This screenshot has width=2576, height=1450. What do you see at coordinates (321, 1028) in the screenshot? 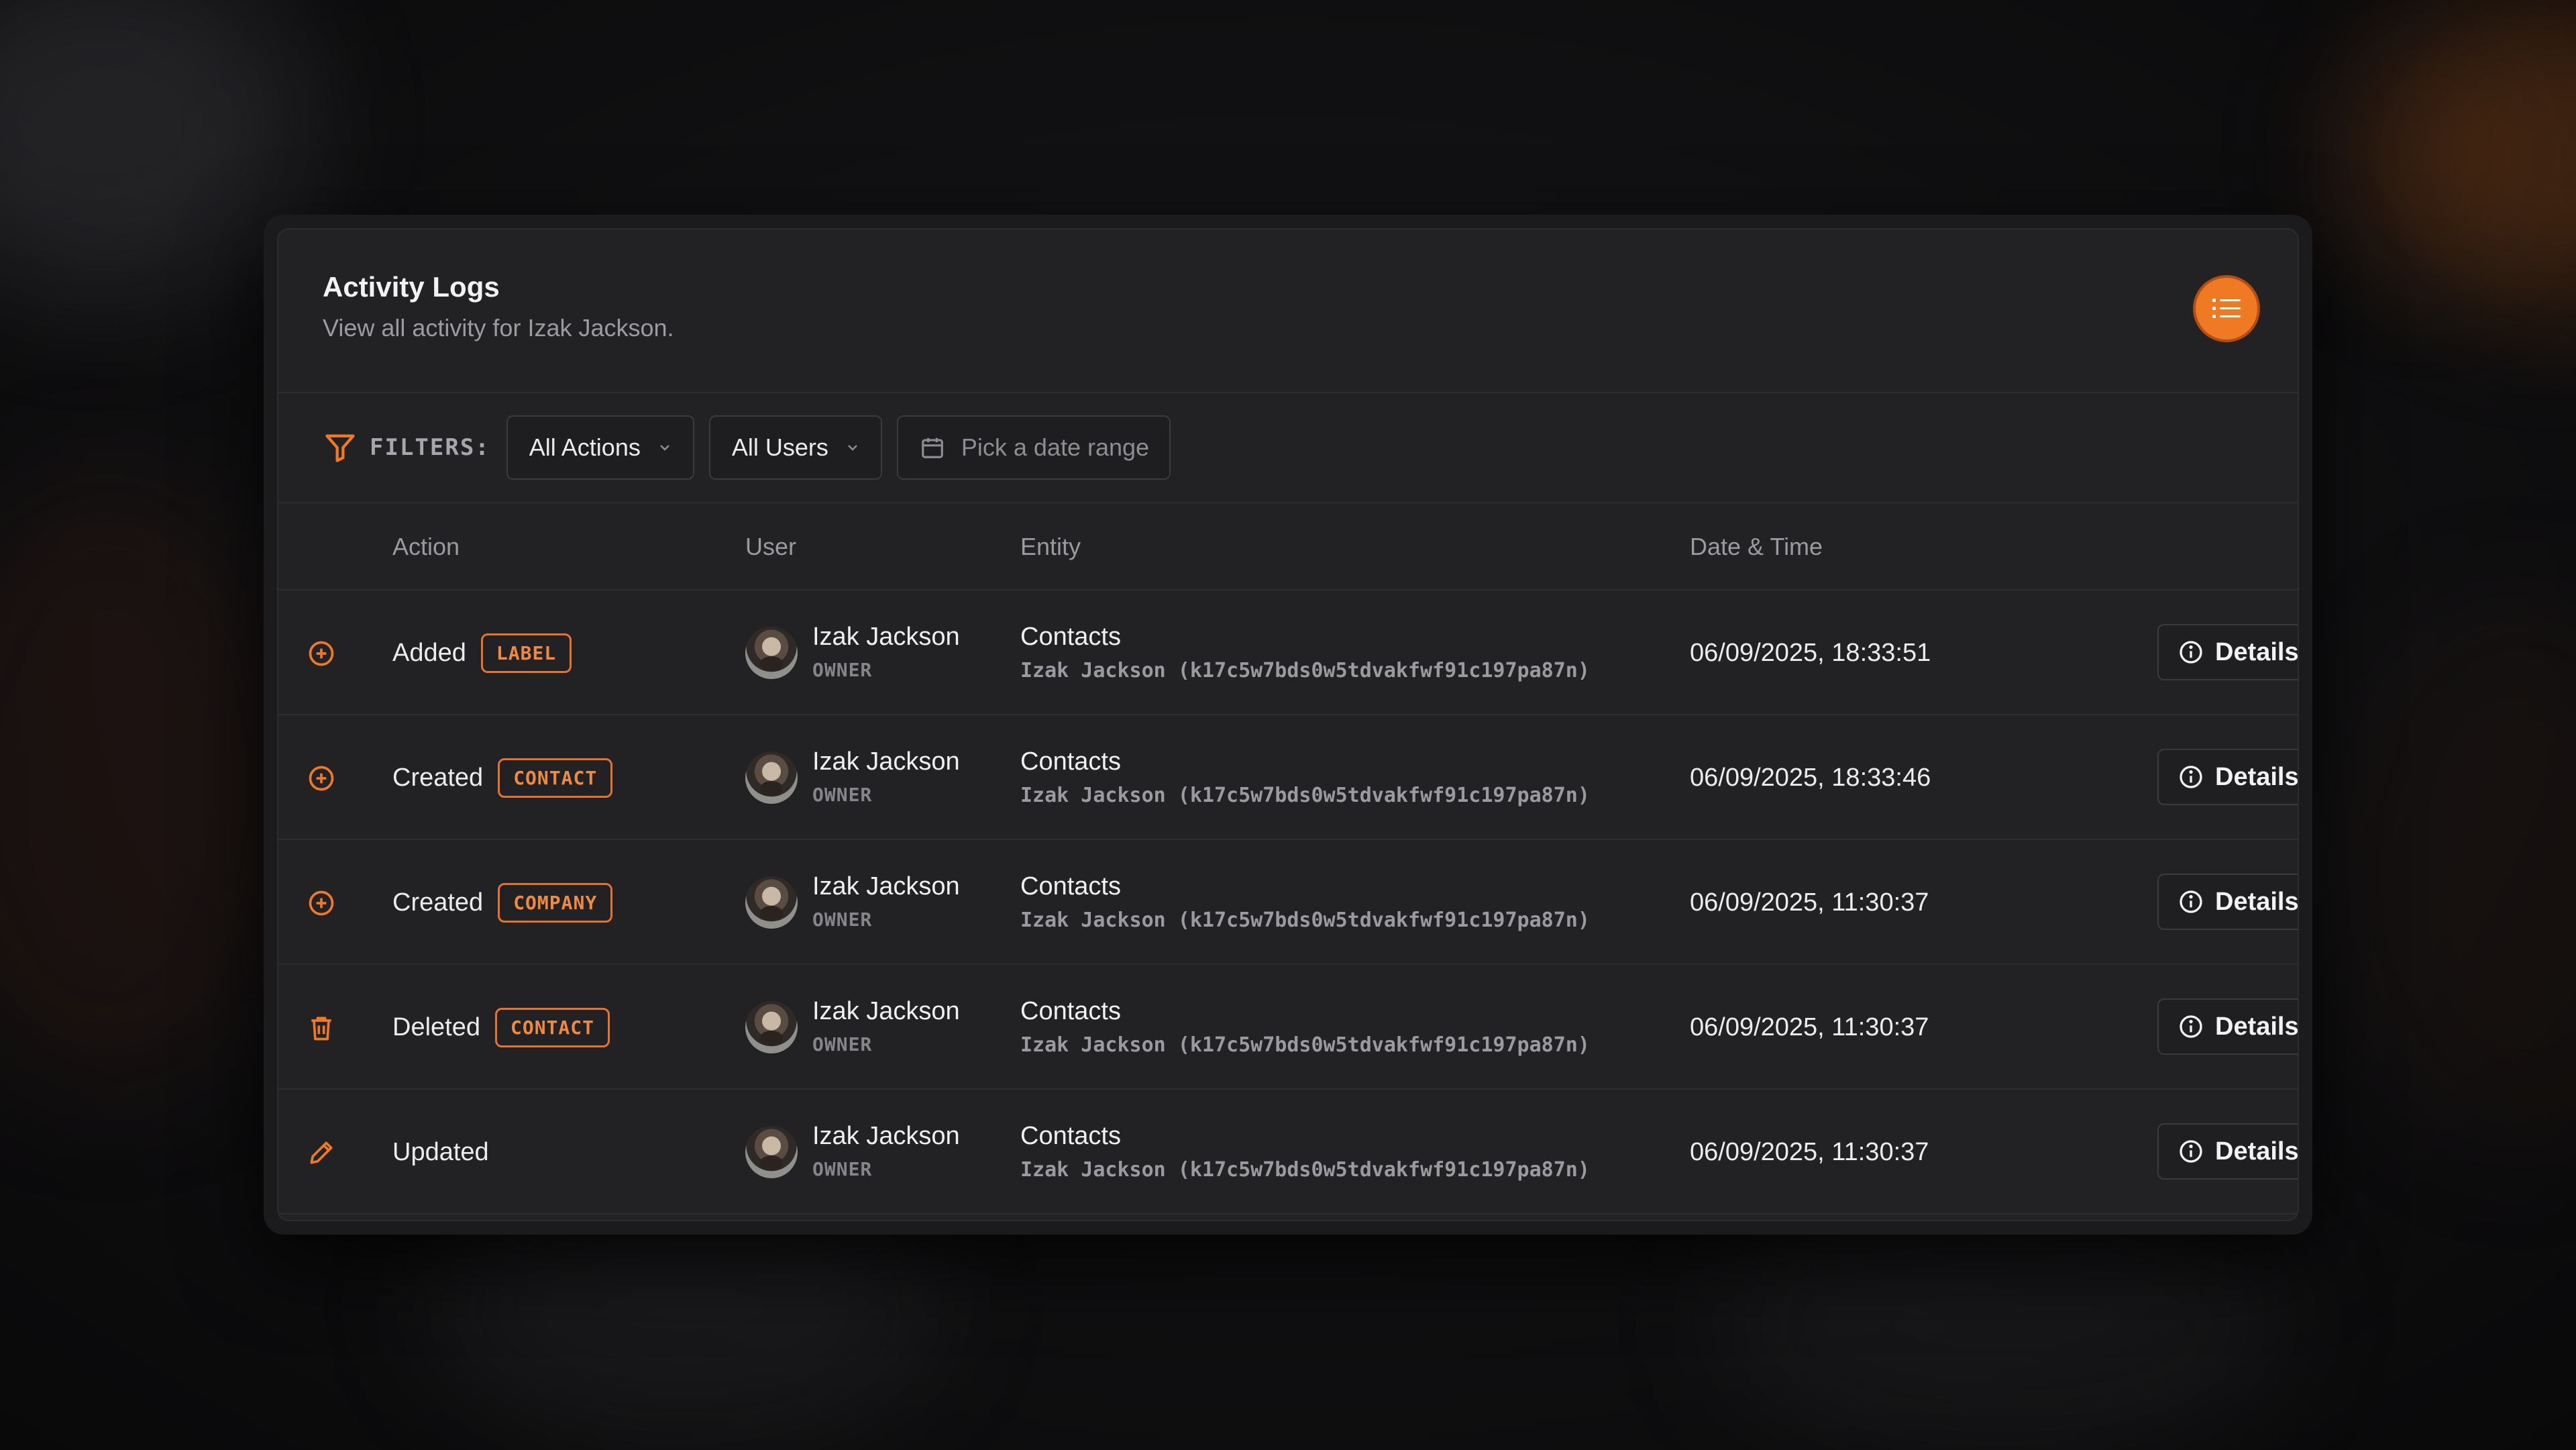
I see `trash-icon` at bounding box center [321, 1028].